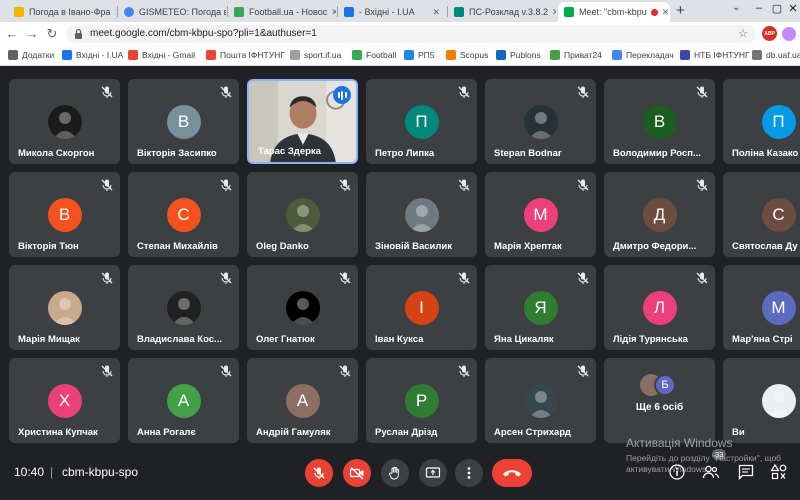 Image resolution: width=800 pixels, height=500 pixels. What do you see at coordinates (469, 473) in the screenshot?
I see `more-options-button` at bounding box center [469, 473].